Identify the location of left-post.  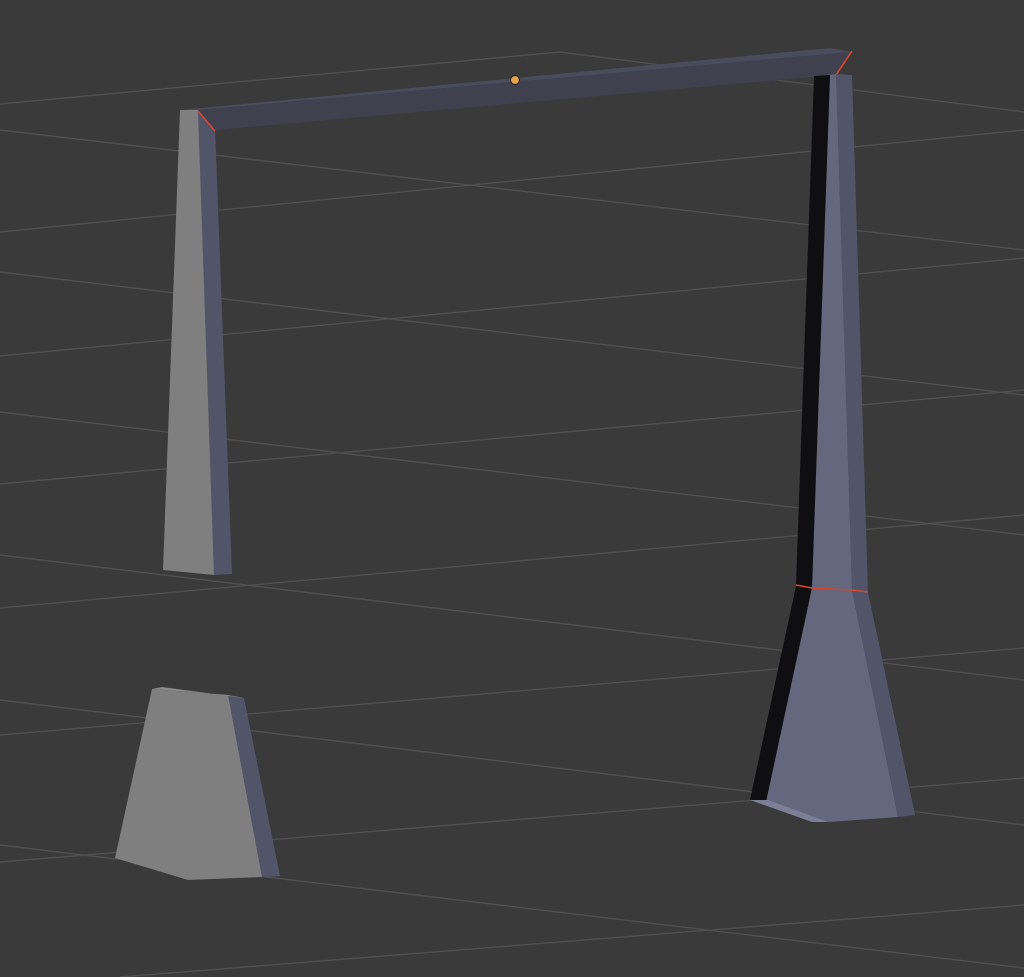
(197, 342).